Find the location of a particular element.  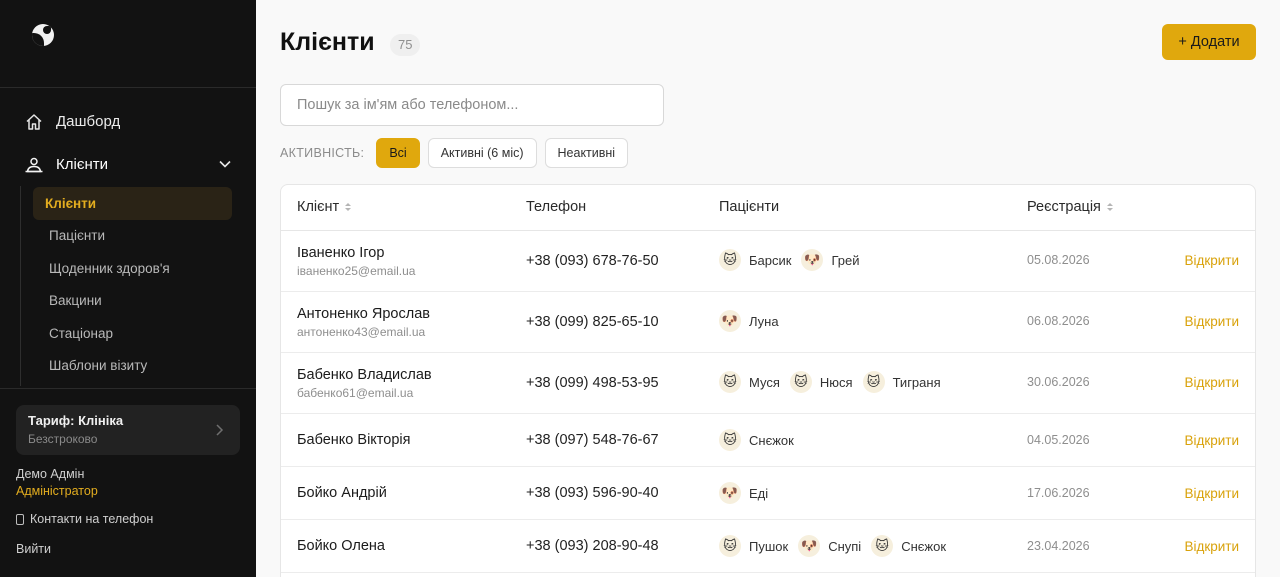

subnav-item-inpatient: Стаціонар is located at coordinates (126, 333).